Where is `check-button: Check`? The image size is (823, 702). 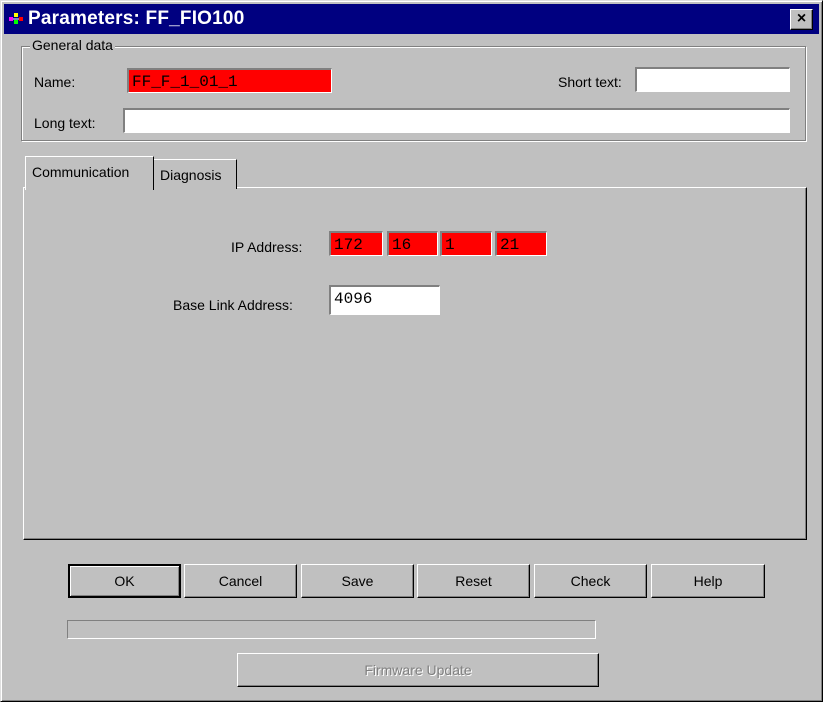
check-button: Check is located at coordinates (590, 581).